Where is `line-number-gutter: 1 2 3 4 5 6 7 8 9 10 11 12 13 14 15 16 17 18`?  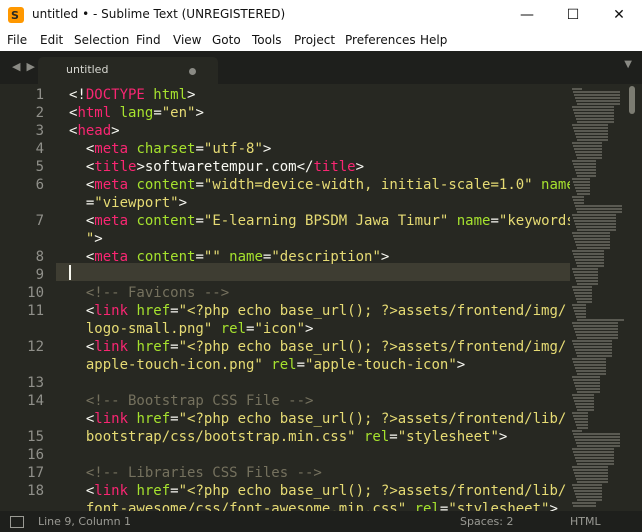
line-number-gutter: 1 2 3 4 5 6 7 8 9 10 11 12 13 14 15 16 17 18 is located at coordinates (28, 297).